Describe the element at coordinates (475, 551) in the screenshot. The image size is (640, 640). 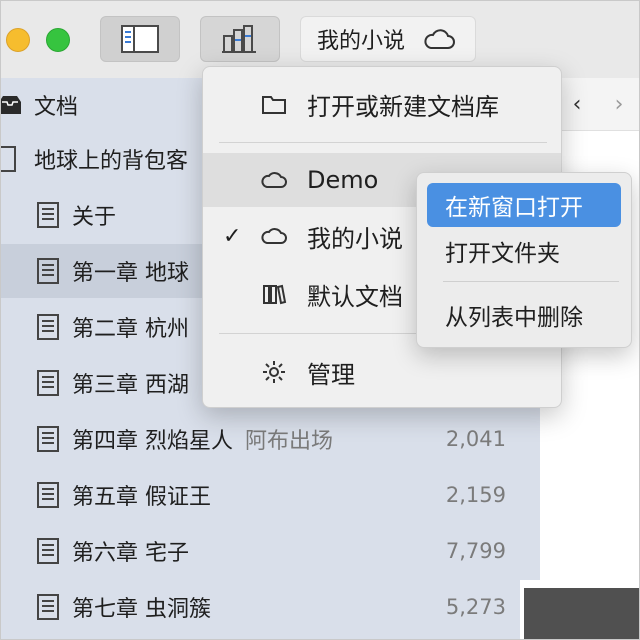
I see `word-count: 7,799` at that location.